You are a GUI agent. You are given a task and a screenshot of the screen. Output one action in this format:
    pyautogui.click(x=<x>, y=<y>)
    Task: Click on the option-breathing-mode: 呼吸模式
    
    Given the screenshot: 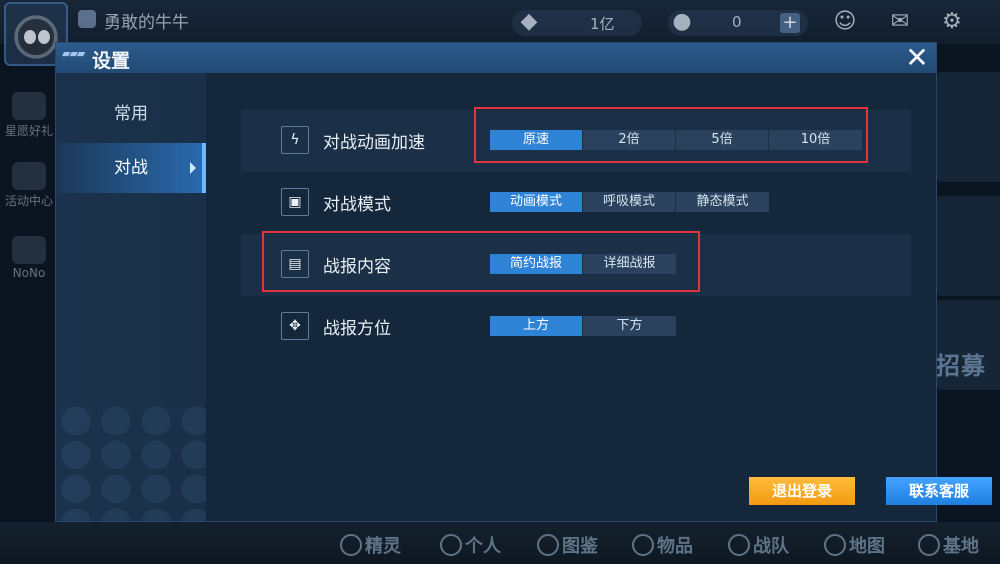 What is the action you would take?
    pyautogui.click(x=629, y=202)
    